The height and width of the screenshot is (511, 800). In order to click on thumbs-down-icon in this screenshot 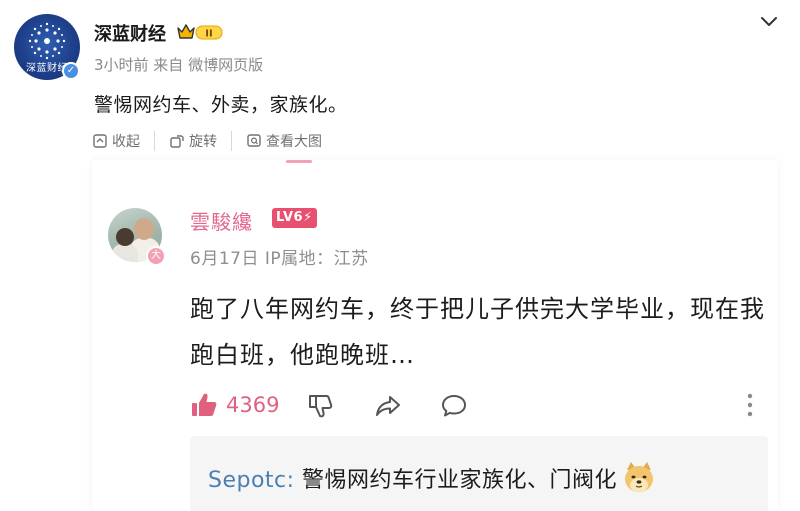, I will do `click(320, 406)`.